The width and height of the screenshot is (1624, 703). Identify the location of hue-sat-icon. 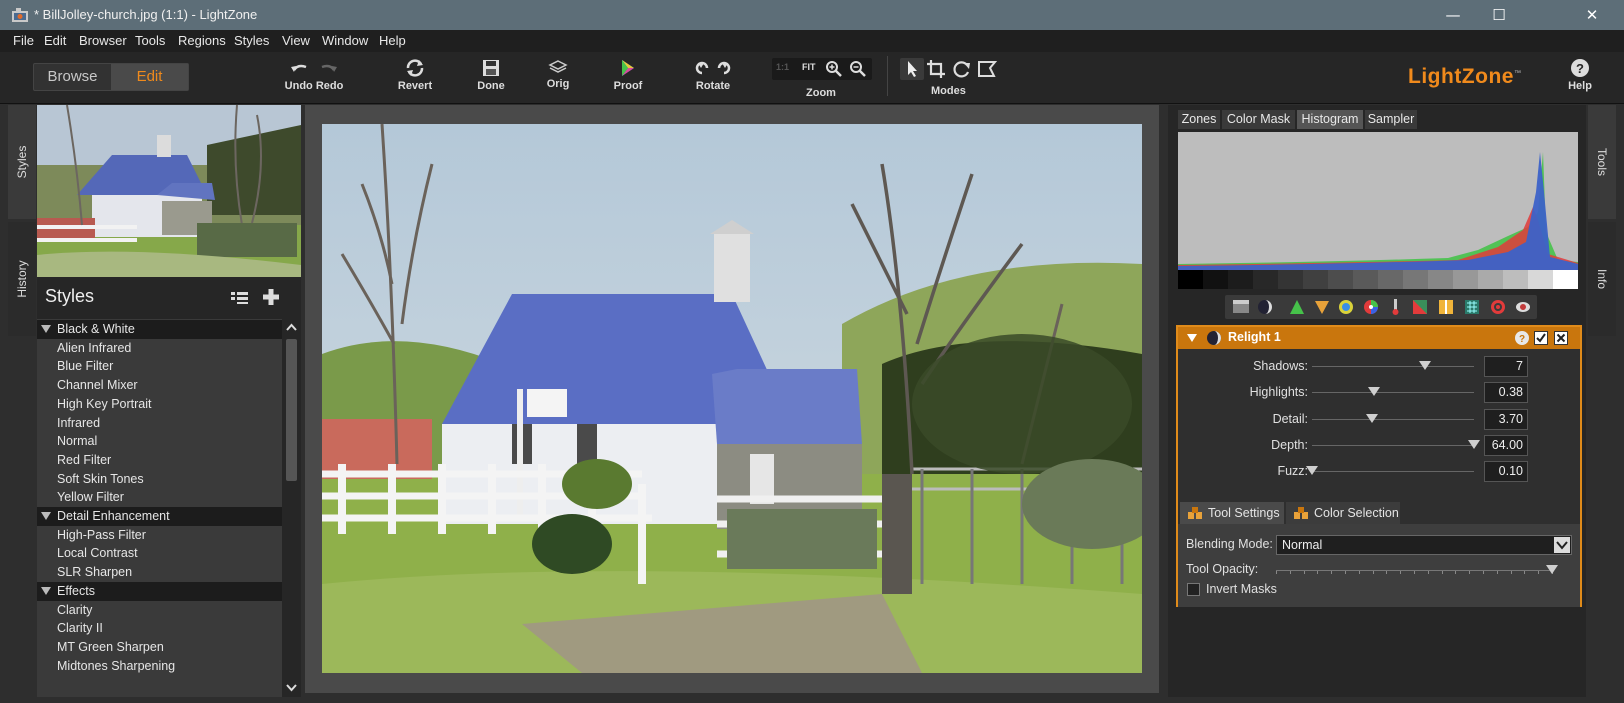
(1322, 307).